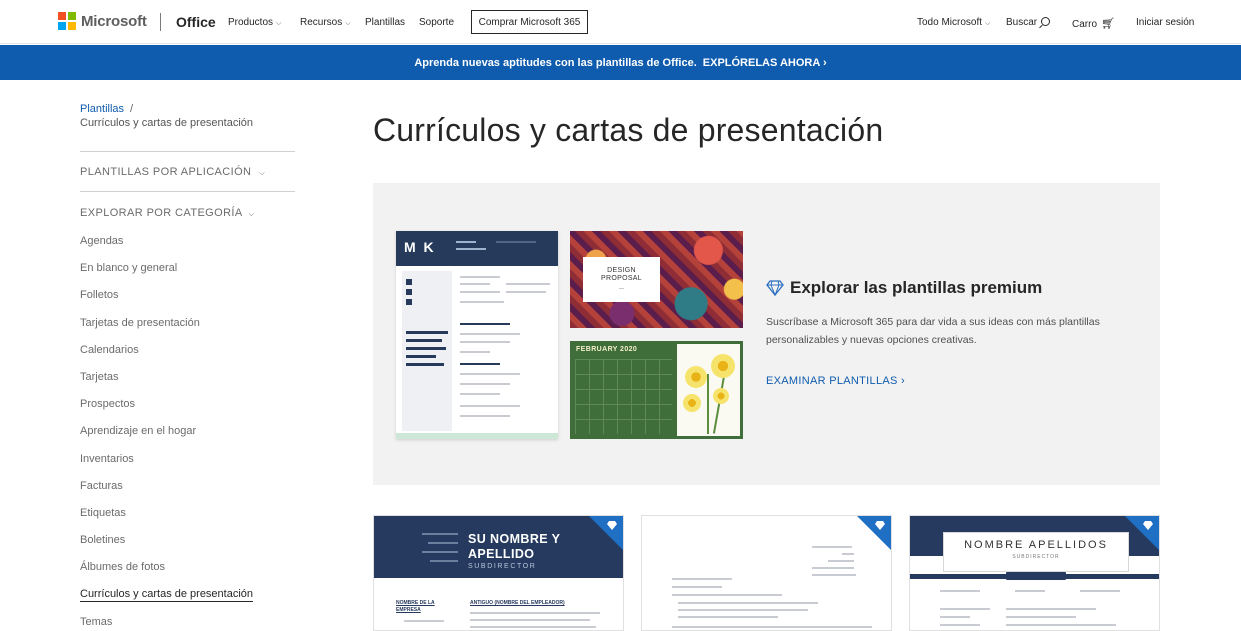  Describe the element at coordinates (415, 606) in the screenshot. I see `template-section: NOMBRE DE LA EMPRESA` at that location.